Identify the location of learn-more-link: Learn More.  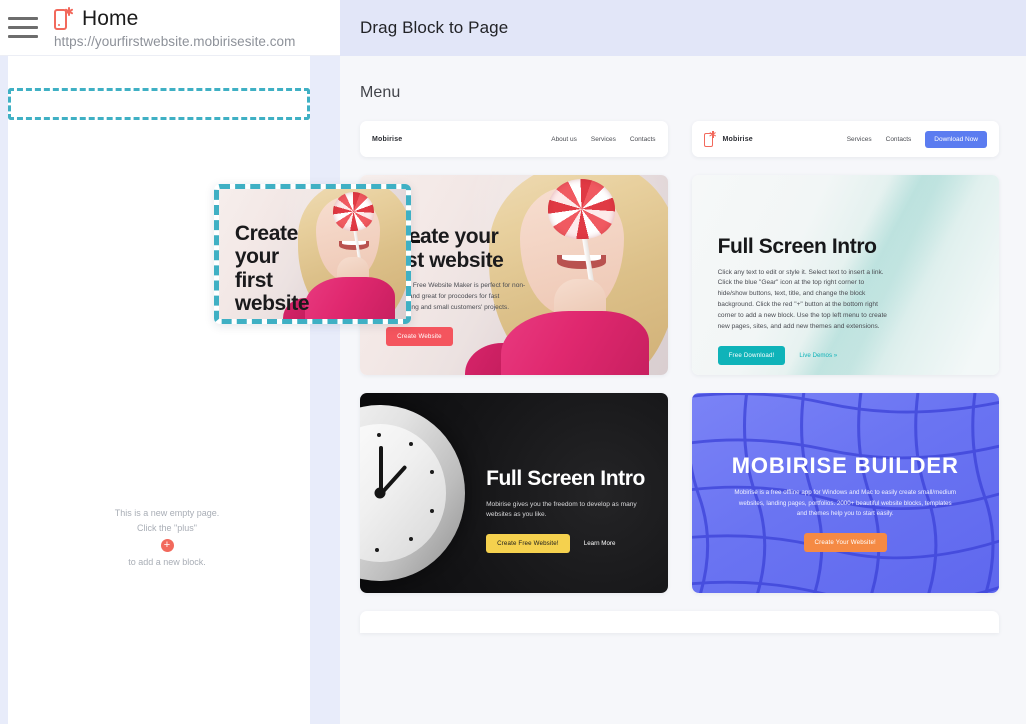
(600, 543).